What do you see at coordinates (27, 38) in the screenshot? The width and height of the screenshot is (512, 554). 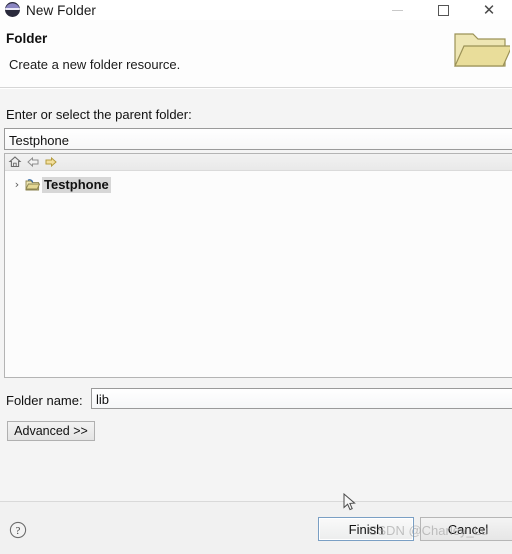 I see `page-title: Folder` at bounding box center [27, 38].